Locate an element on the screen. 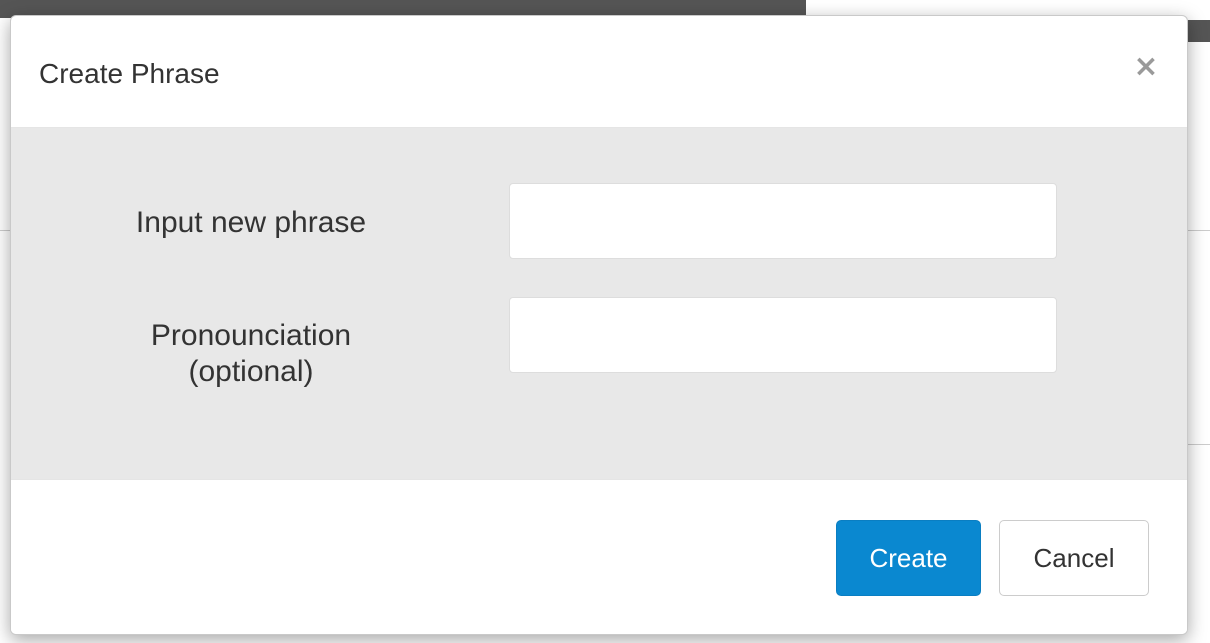  background-header-bar-edge is located at coordinates (1199, 31).